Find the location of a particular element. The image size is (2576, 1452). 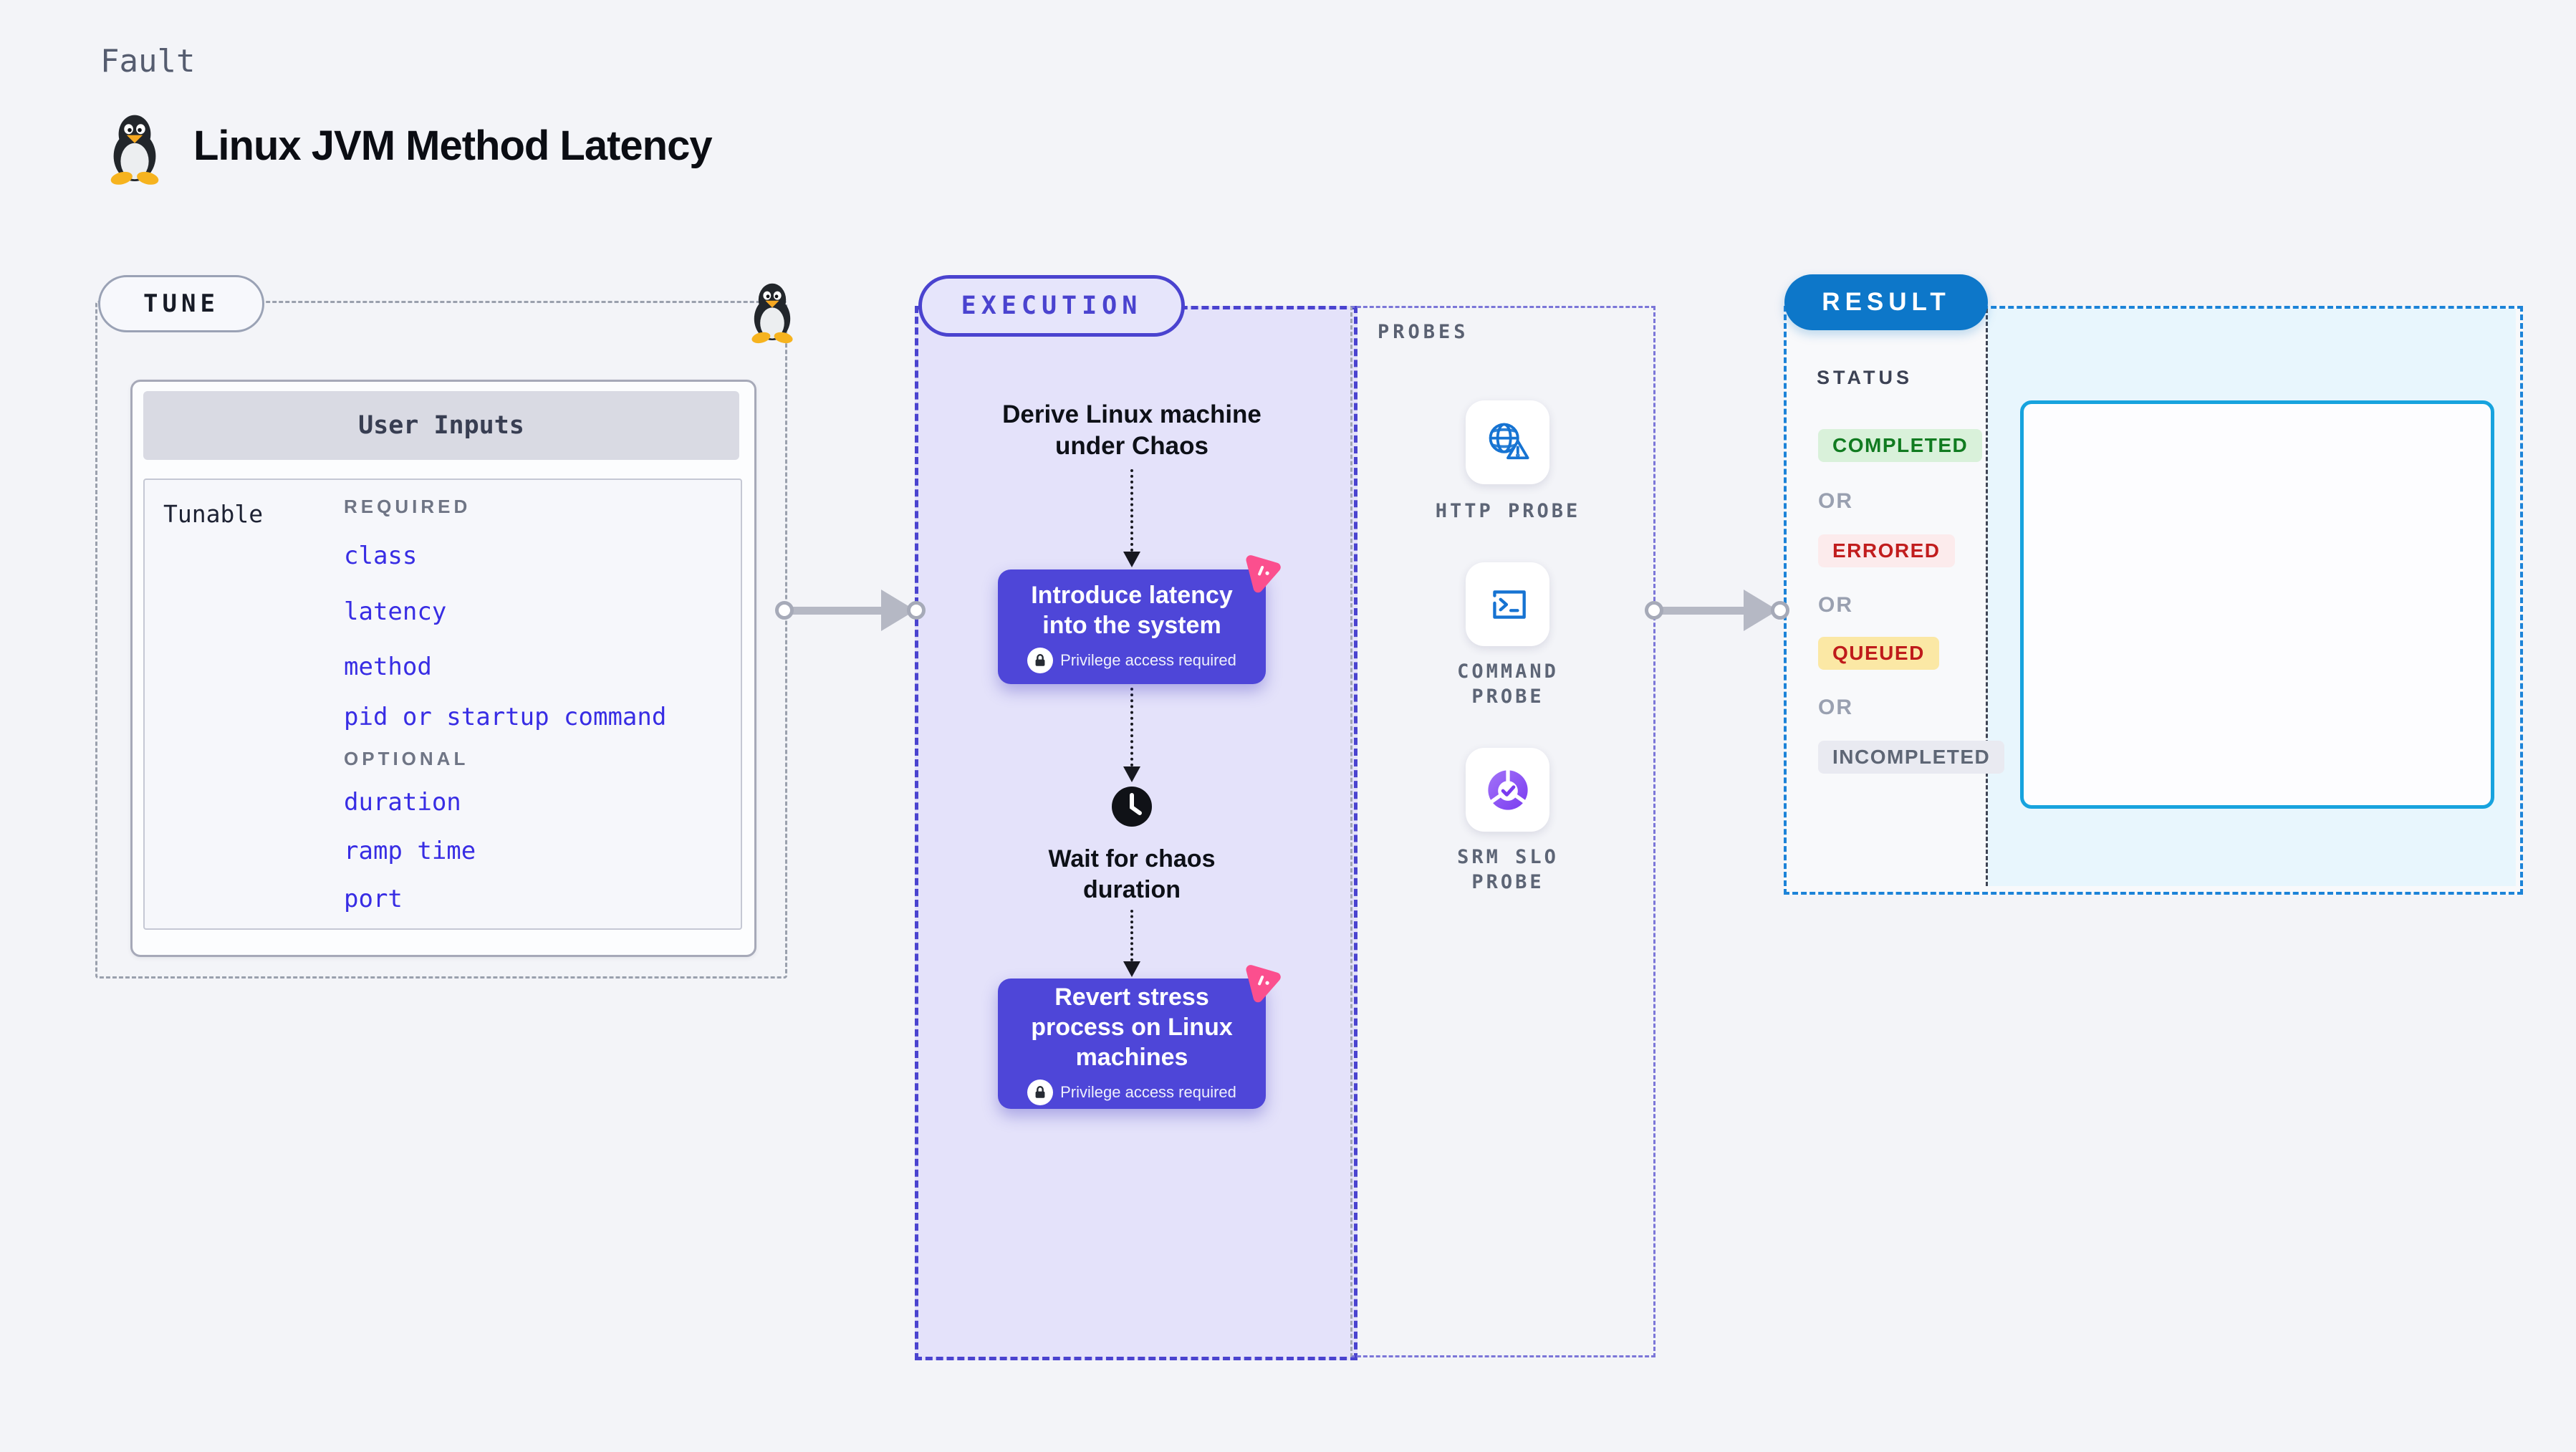

globe-alert-icon is located at coordinates (1509, 441).